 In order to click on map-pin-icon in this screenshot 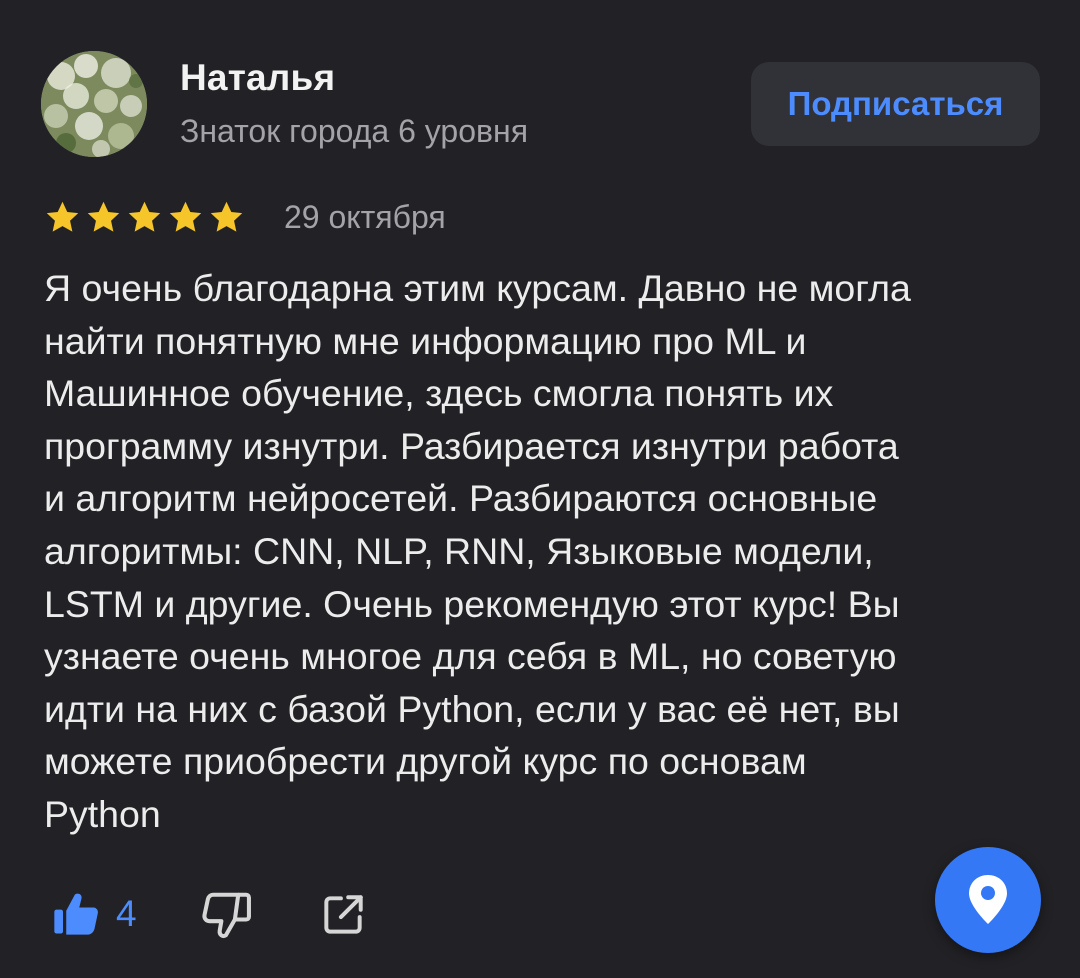, I will do `click(988, 899)`.